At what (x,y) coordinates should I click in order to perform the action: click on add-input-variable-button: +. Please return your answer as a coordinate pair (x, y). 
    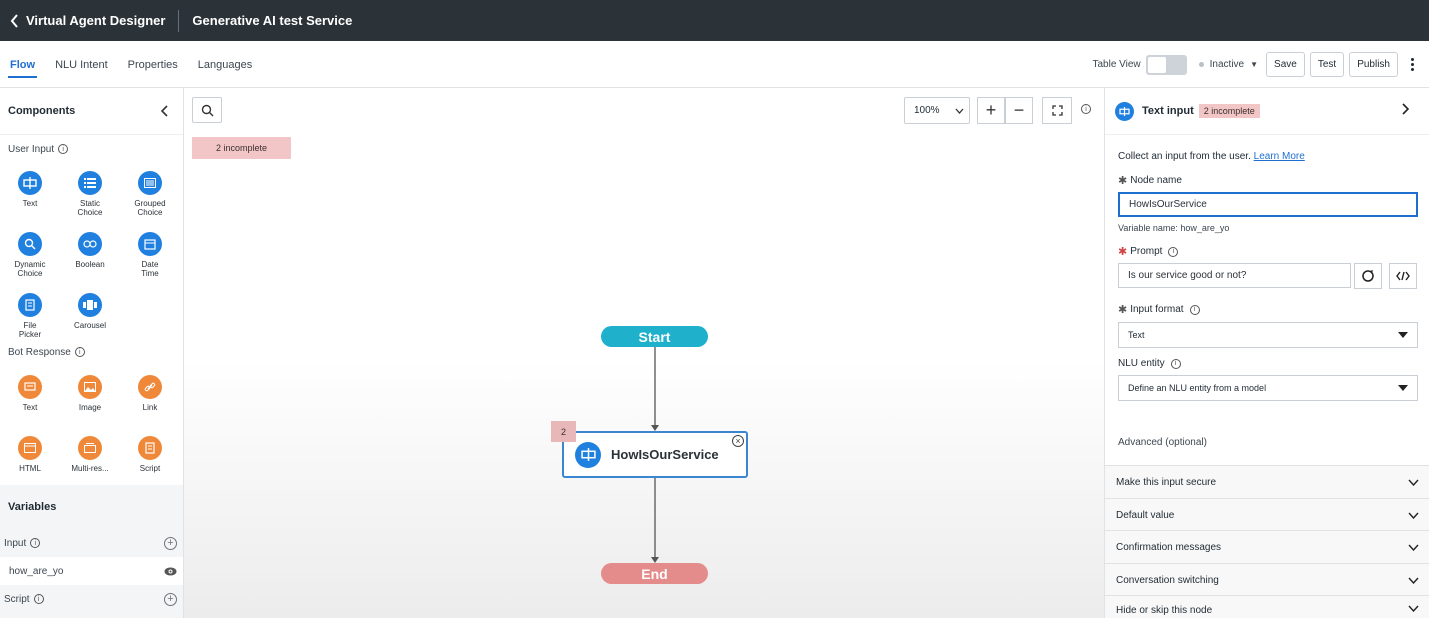
    Looking at the image, I should click on (170, 543).